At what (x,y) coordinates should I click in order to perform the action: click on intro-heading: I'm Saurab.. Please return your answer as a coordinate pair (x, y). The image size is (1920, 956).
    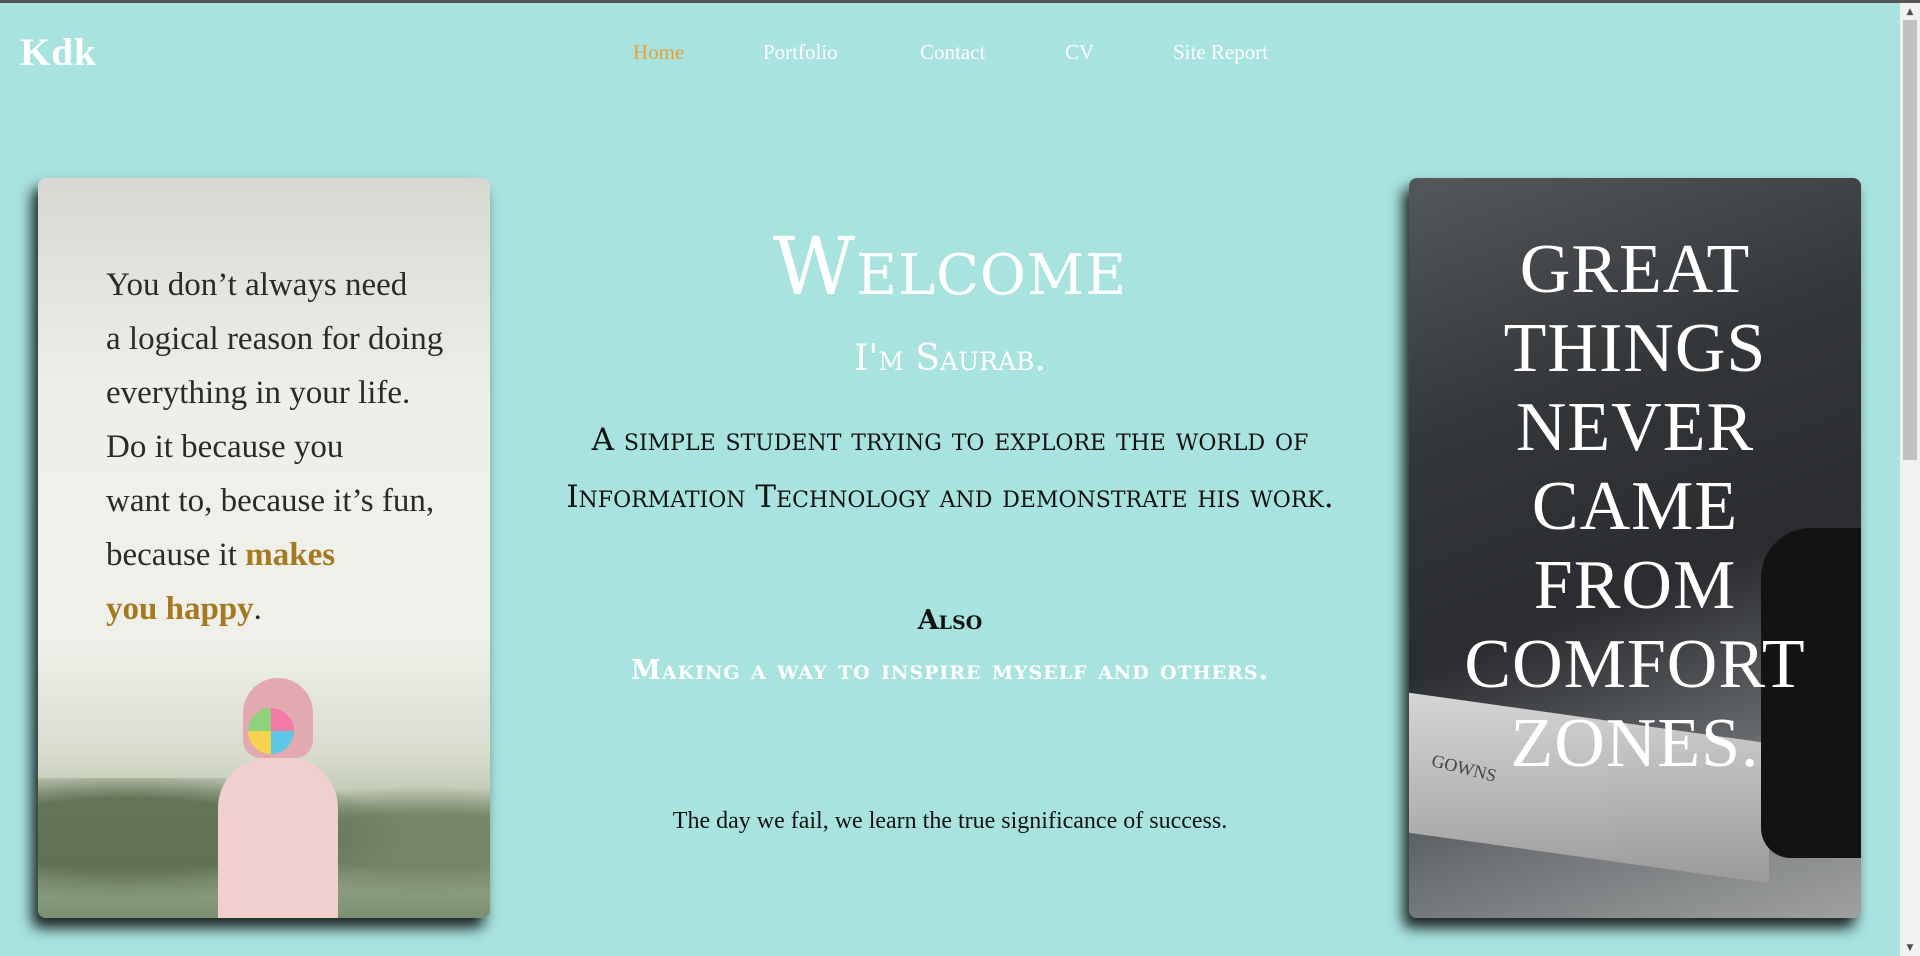
    Looking at the image, I should click on (950, 358).